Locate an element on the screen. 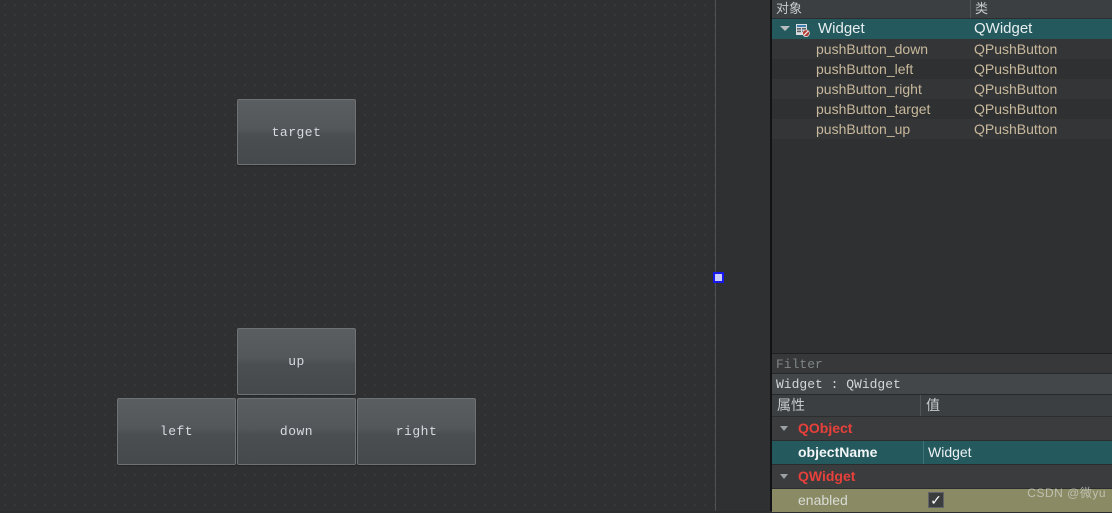 The width and height of the screenshot is (1112, 513). object-tree-cell-object: pushButton_left is located at coordinates (865, 69).